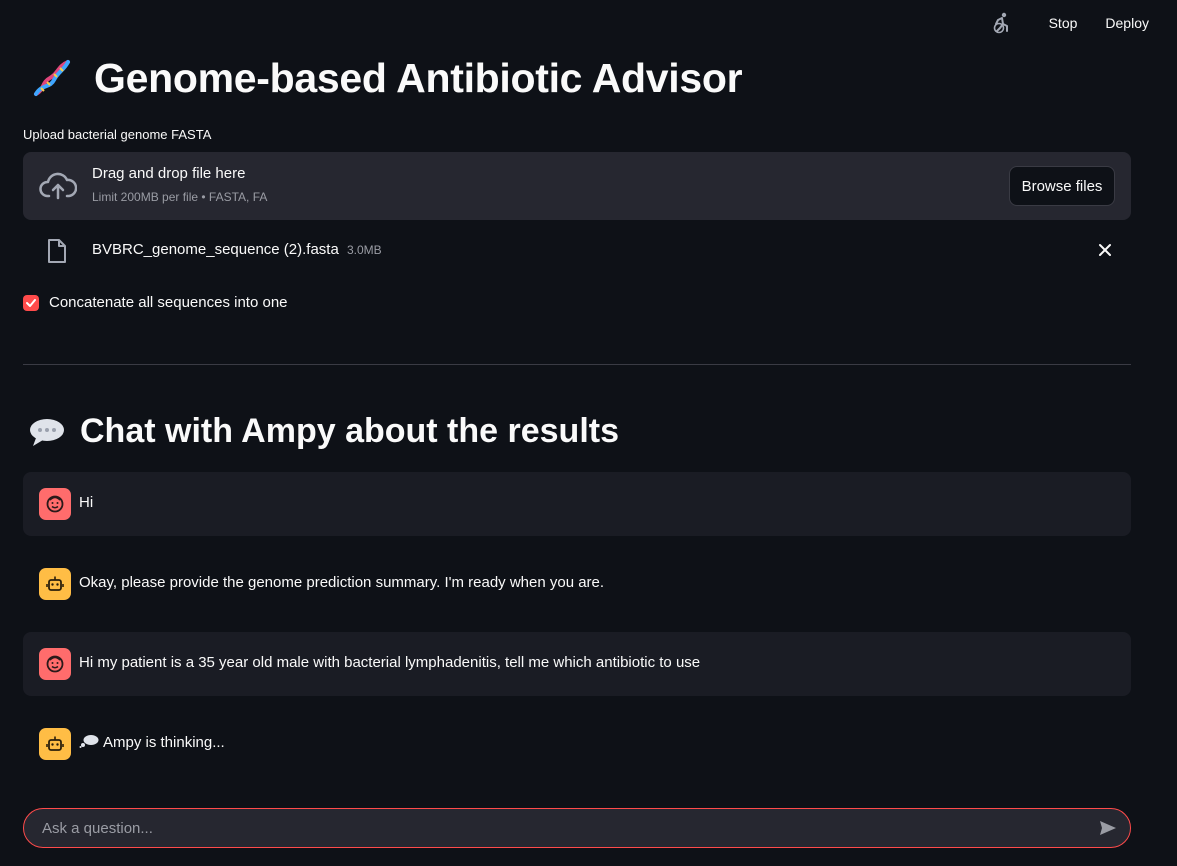 The image size is (1177, 866). Describe the element at coordinates (180, 197) in the screenshot. I see `dropzone-limits: Limit 200MB per file • FASTA, FA` at that location.